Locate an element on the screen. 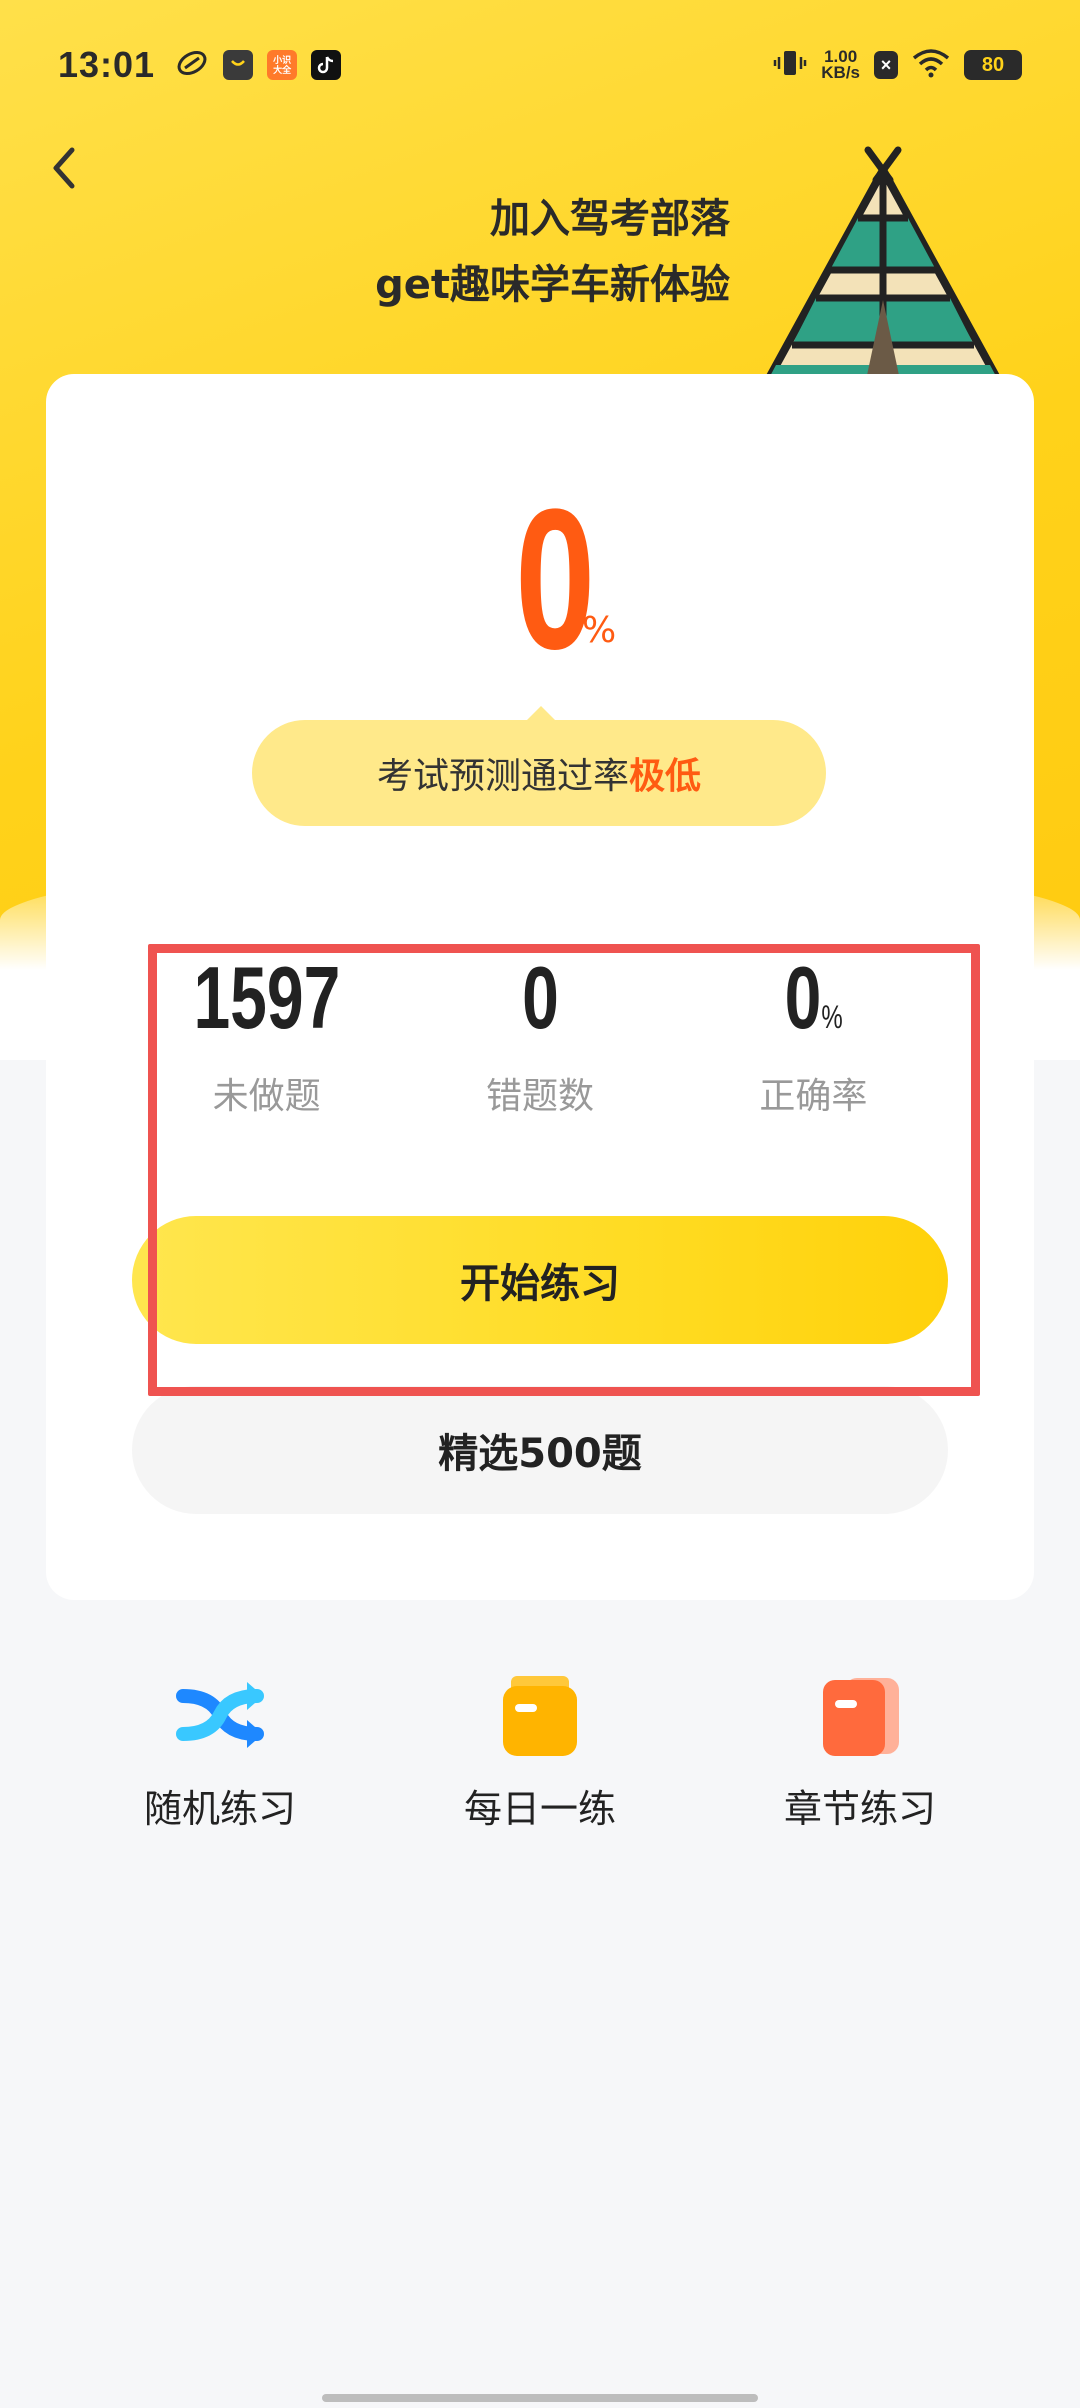  back-button is located at coordinates (66, 168).